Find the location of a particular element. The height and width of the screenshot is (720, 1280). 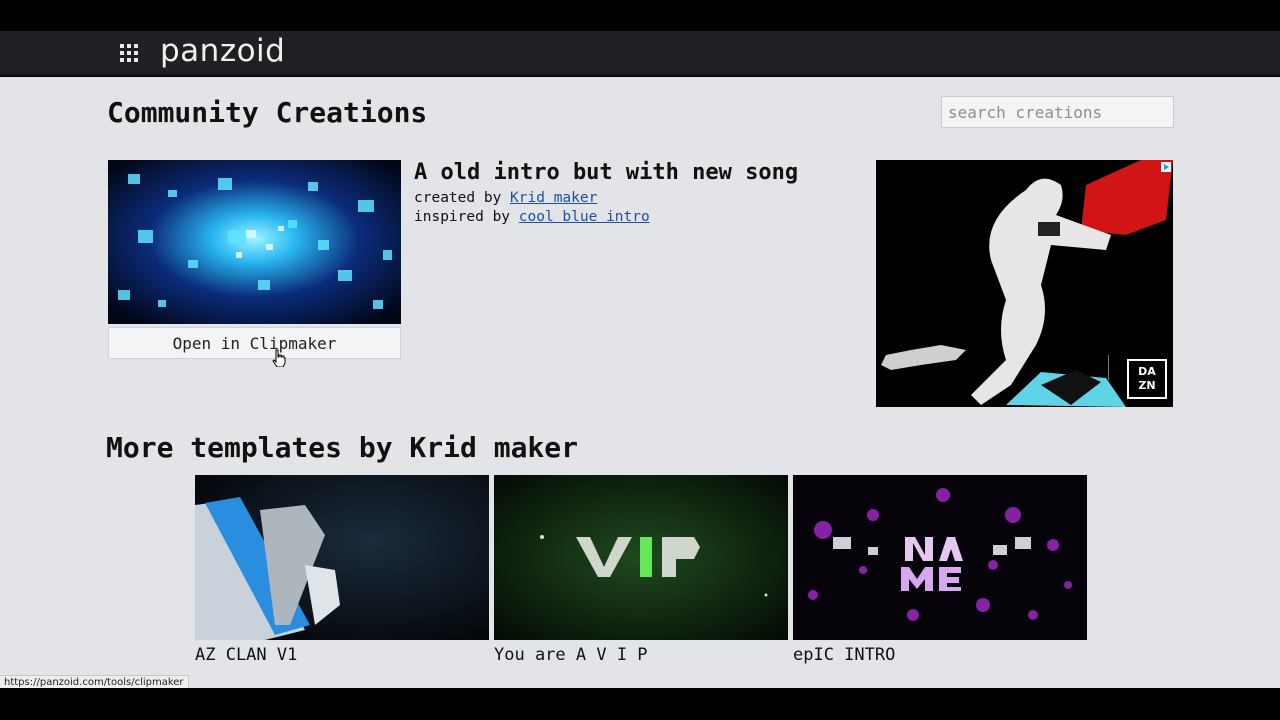

template-name: AZ CLAN V1 is located at coordinates (342, 655).